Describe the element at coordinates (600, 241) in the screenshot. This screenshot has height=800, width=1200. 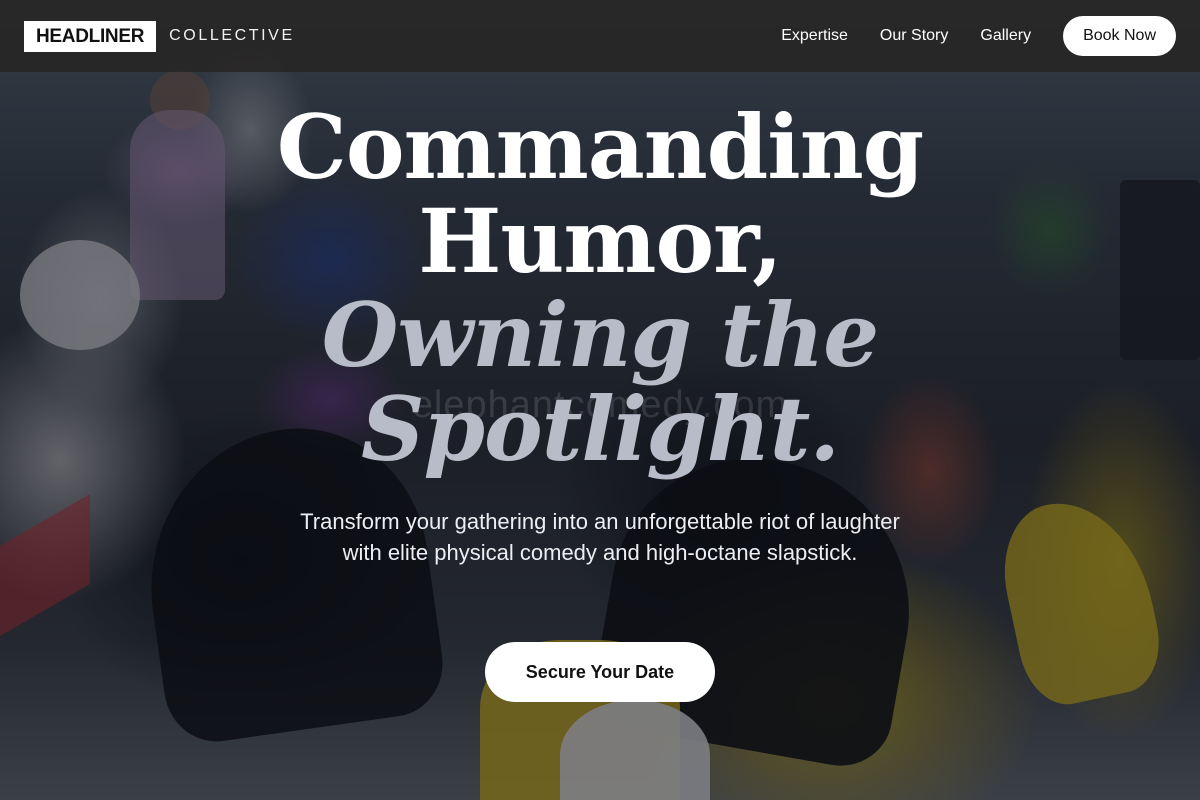
I see `headline-line-2: Humor,` at that location.